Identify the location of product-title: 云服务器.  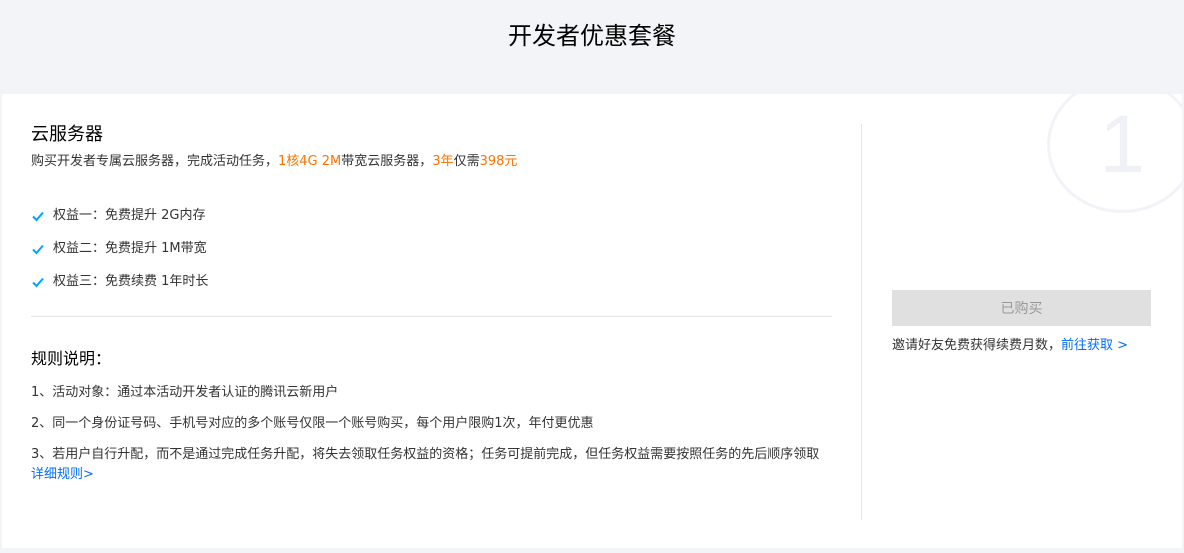
(67, 134).